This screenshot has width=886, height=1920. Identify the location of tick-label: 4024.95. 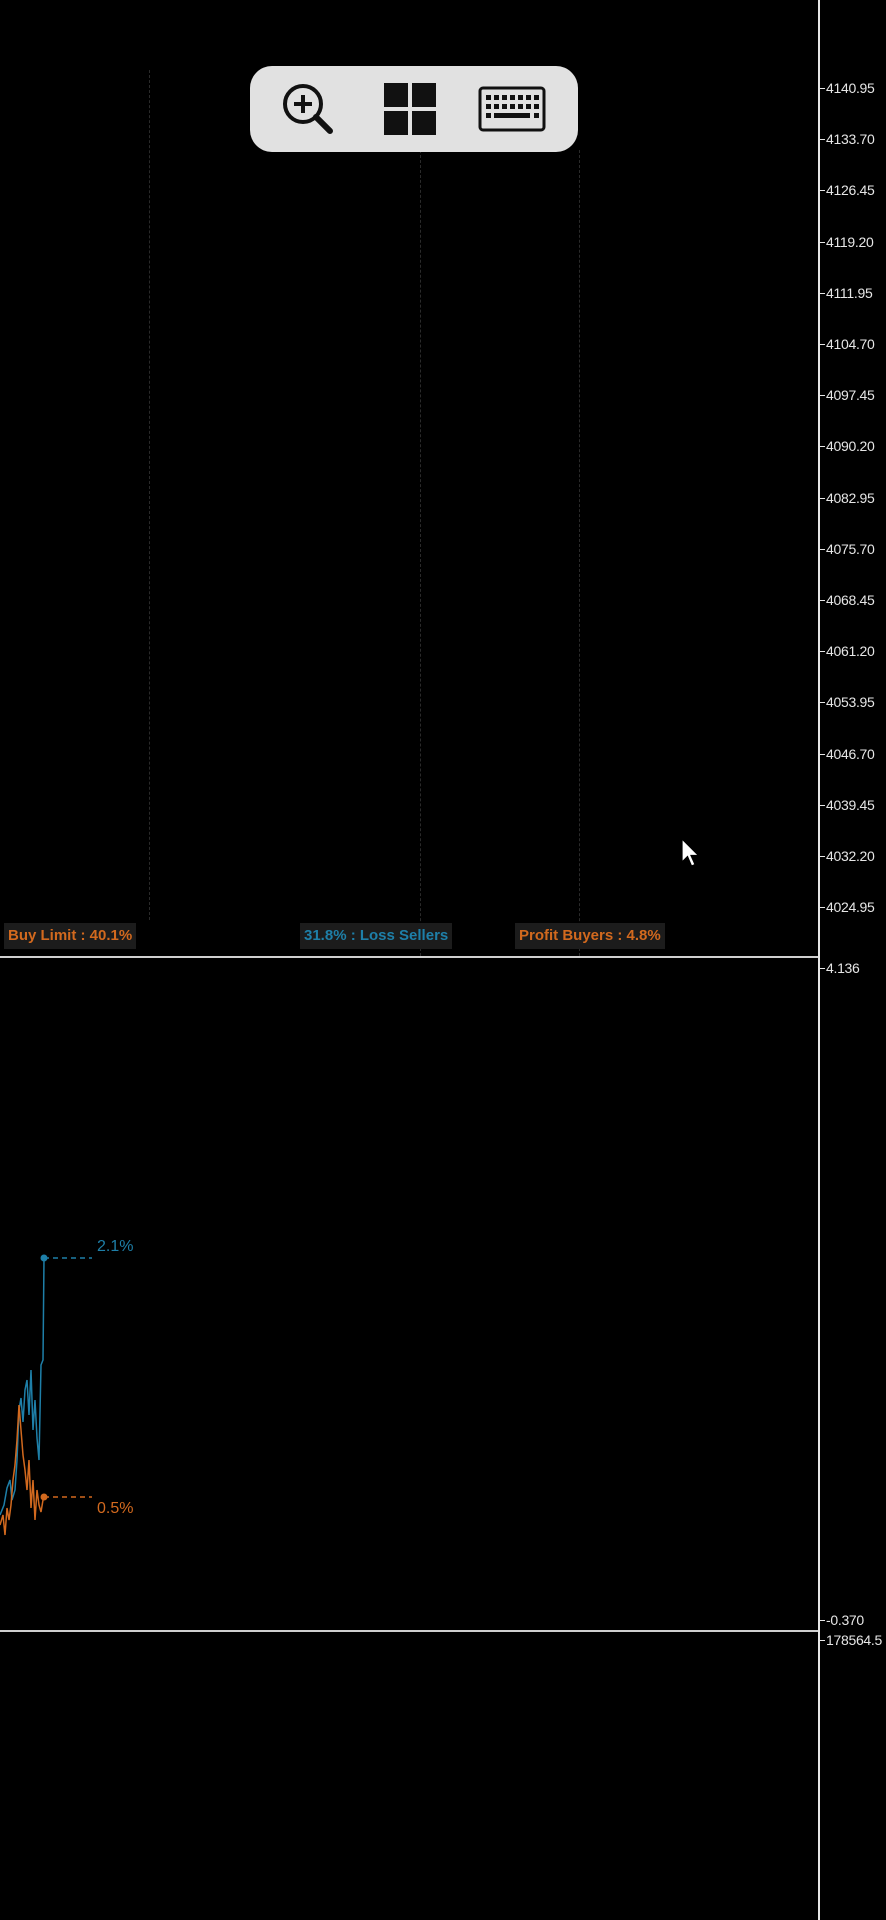
(850, 907).